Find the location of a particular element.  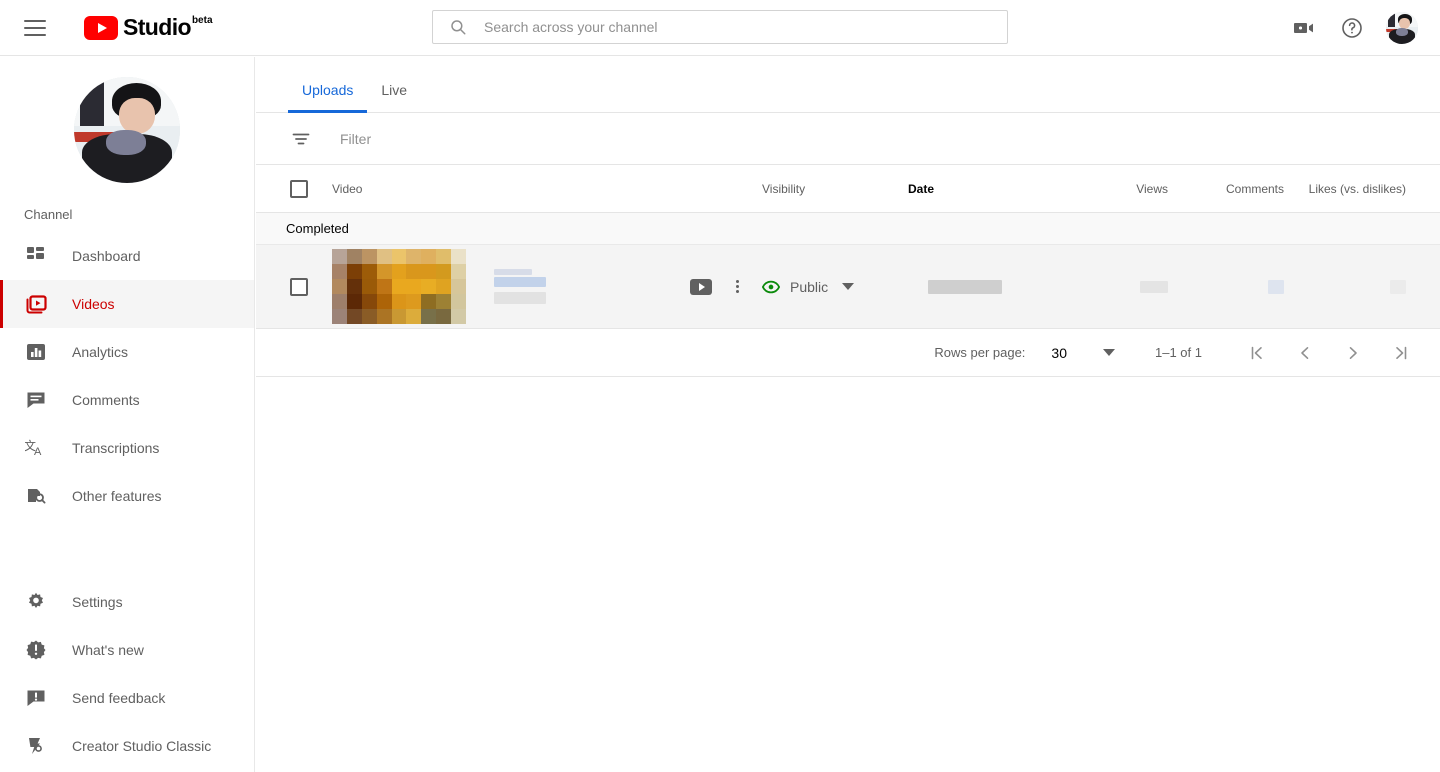

previous-page-icon is located at coordinates (1305, 353).